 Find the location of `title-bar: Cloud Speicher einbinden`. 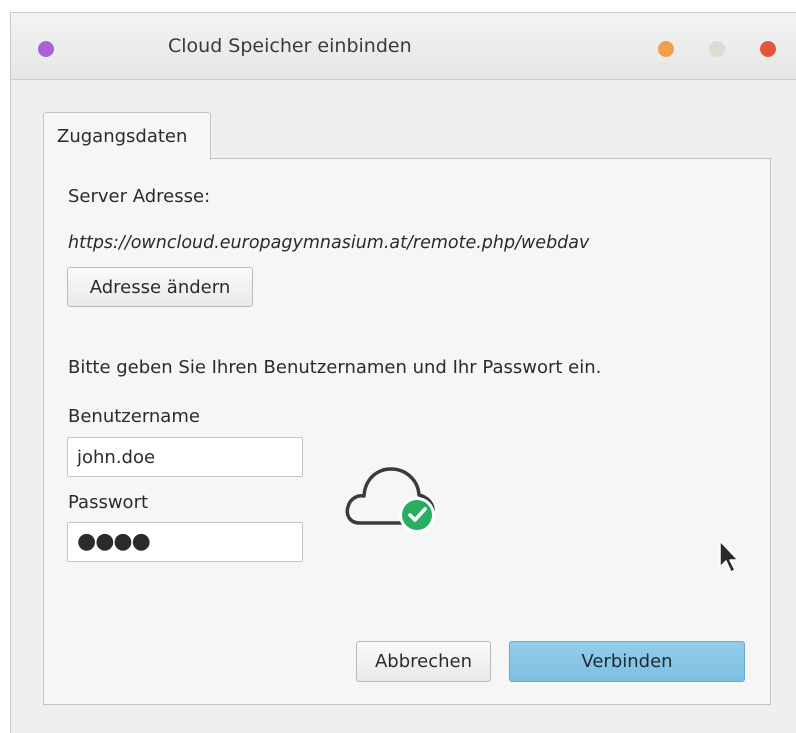

title-bar: Cloud Speicher einbinden is located at coordinates (403, 46).